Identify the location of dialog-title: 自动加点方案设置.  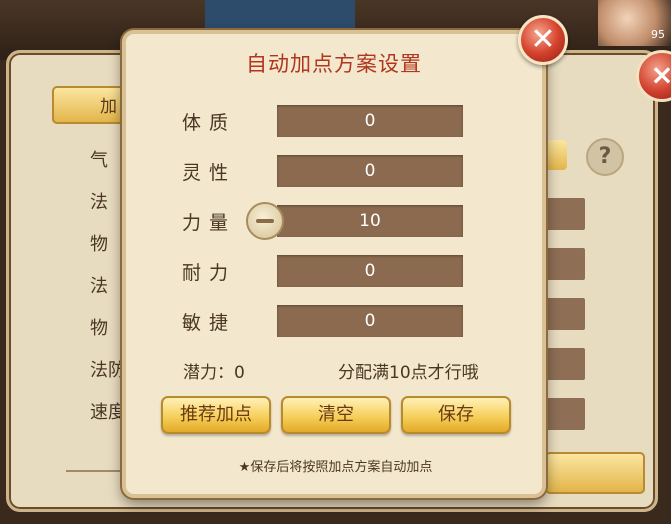
(334, 64).